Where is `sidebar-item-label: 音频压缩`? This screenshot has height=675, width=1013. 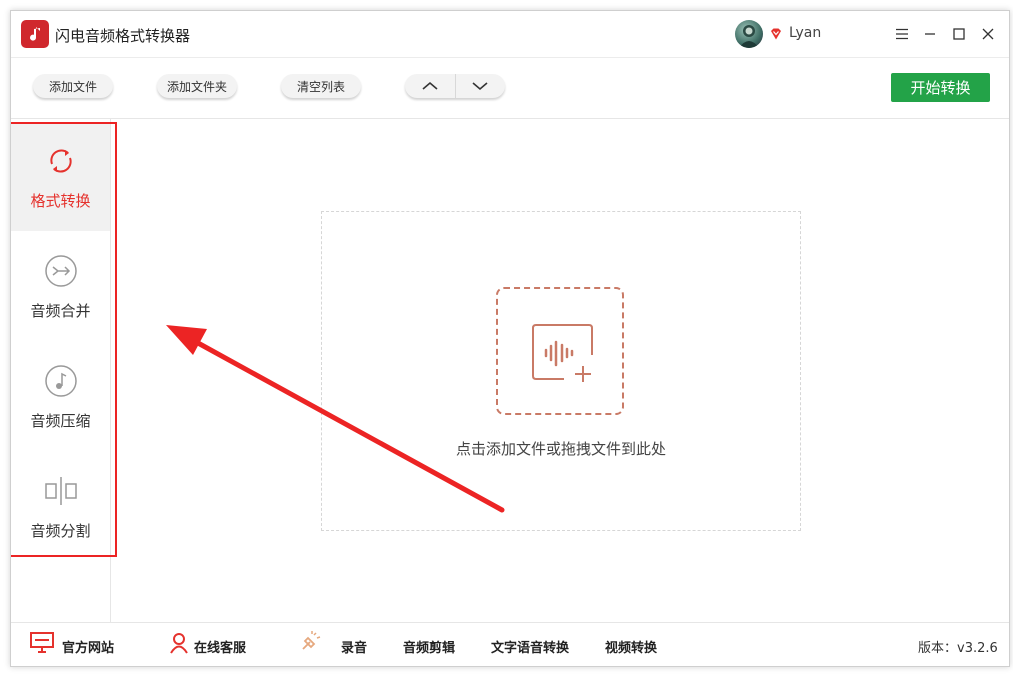 sidebar-item-label: 音频压缩 is located at coordinates (60, 421).